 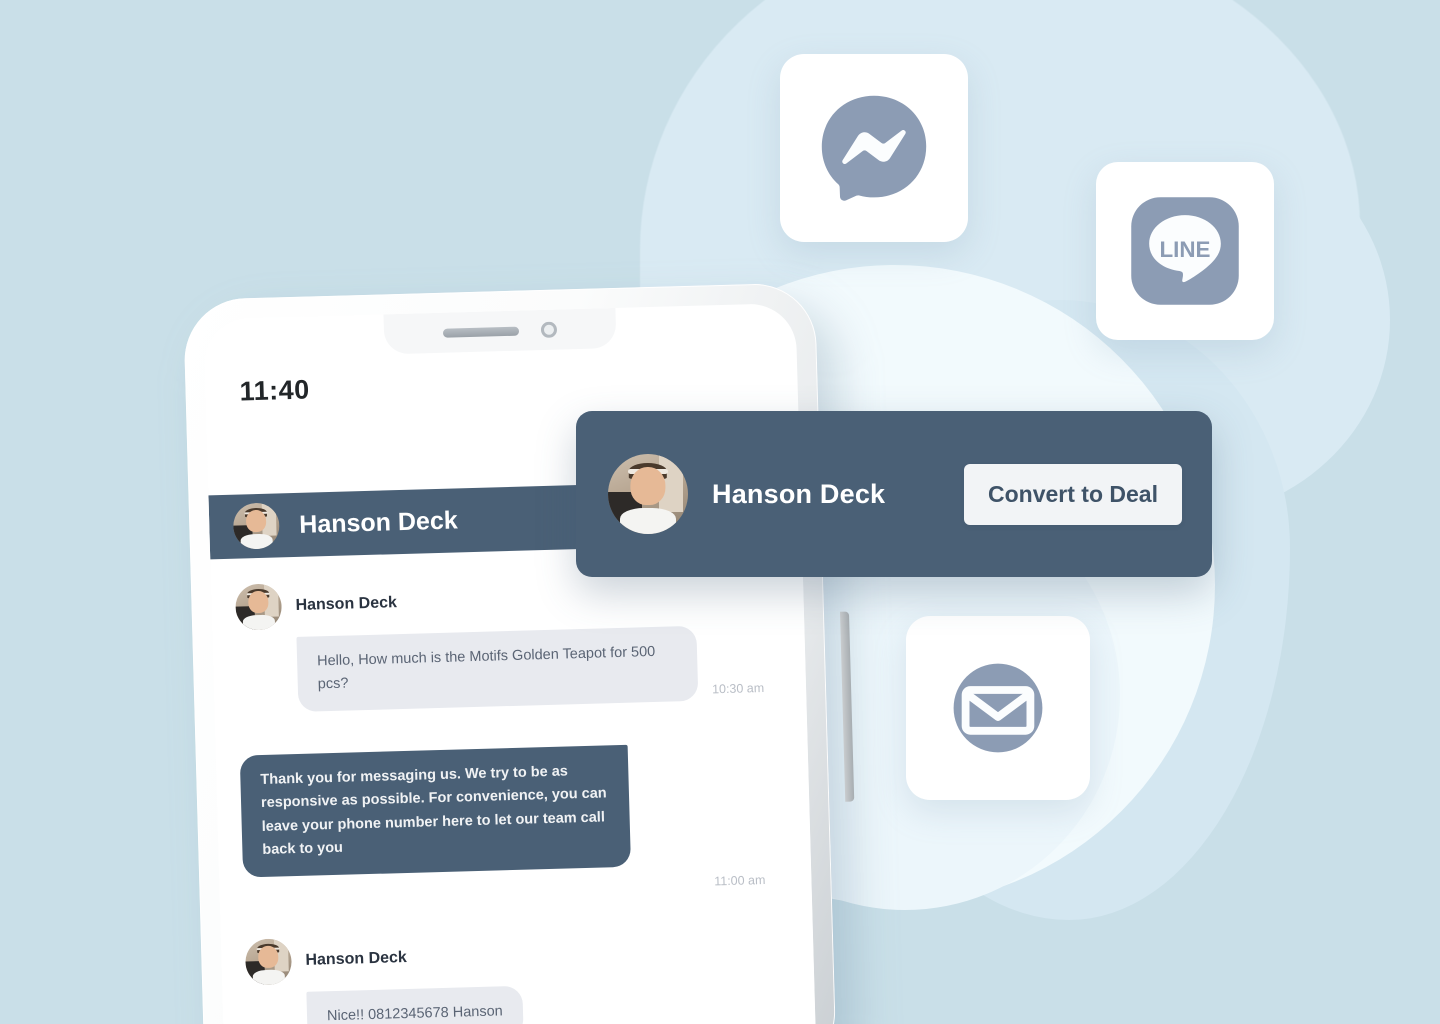 I want to click on message-timestamp: 11:00 am, so click(x=740, y=880).